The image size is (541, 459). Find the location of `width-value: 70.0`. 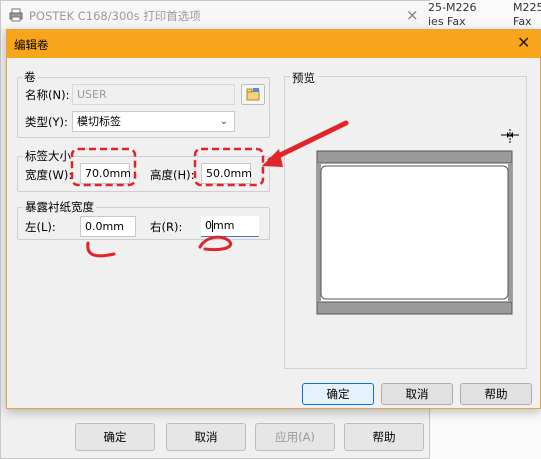

width-value: 70.0 is located at coordinates (97, 173).